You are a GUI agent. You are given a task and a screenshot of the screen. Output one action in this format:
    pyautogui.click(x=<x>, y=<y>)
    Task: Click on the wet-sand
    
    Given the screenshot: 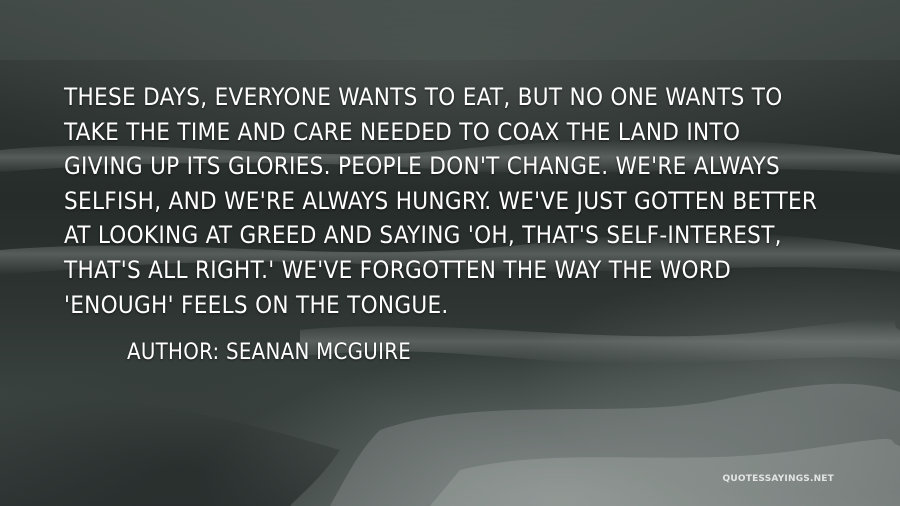 What is the action you would take?
    pyautogui.click(x=170, y=452)
    